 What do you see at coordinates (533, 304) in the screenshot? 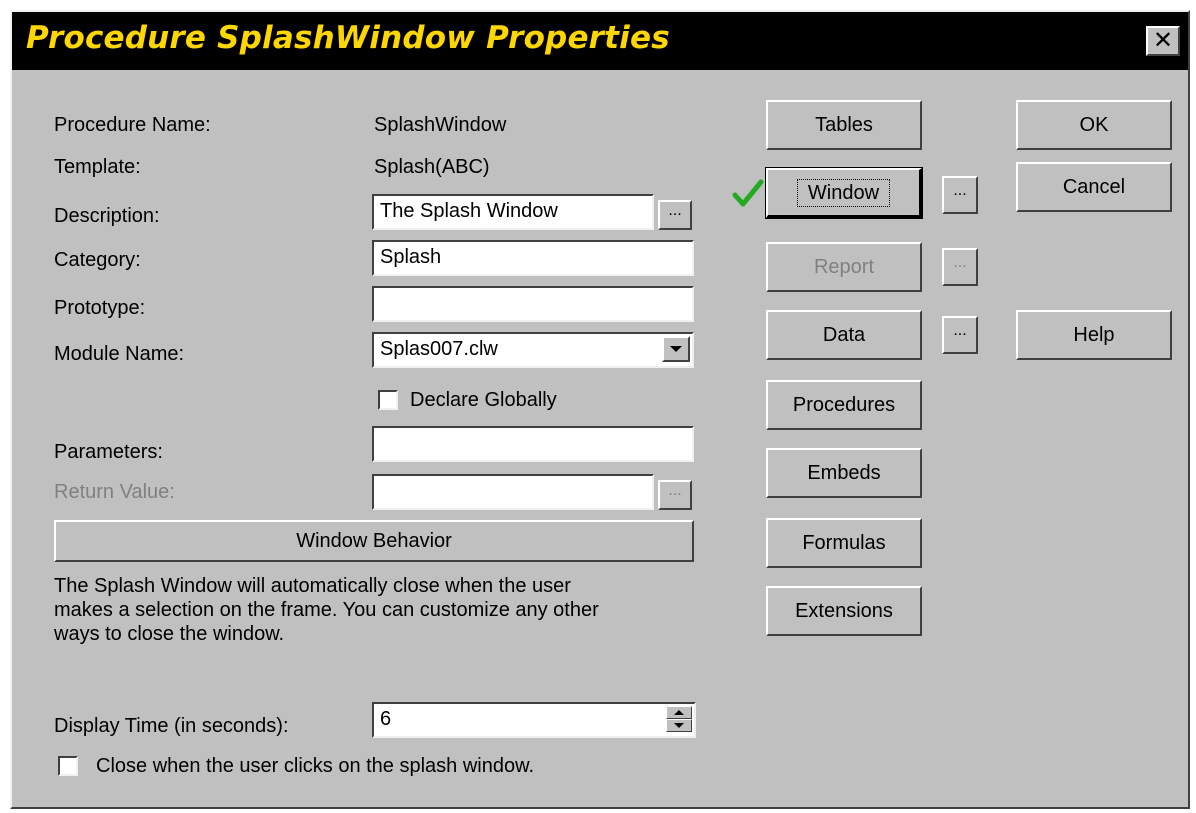
I see `prototype-input` at bounding box center [533, 304].